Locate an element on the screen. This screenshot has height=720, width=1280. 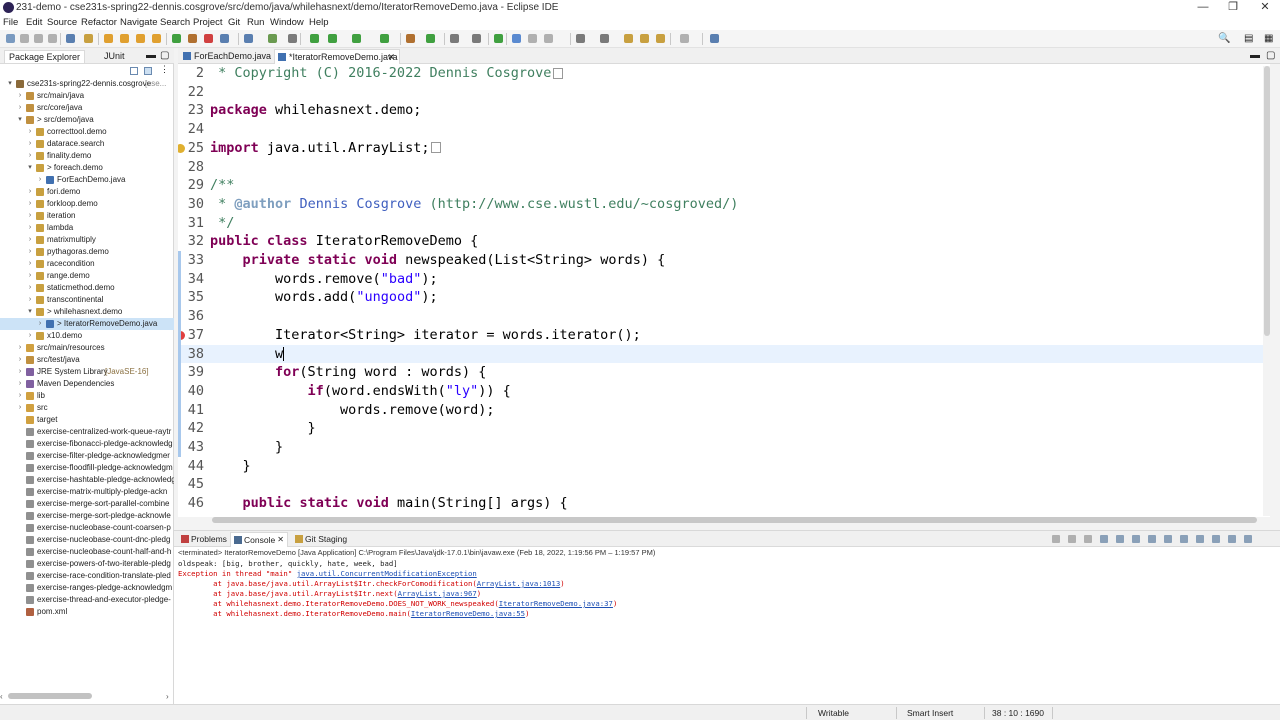
code-line: 31 */ is located at coordinates (724, 223).